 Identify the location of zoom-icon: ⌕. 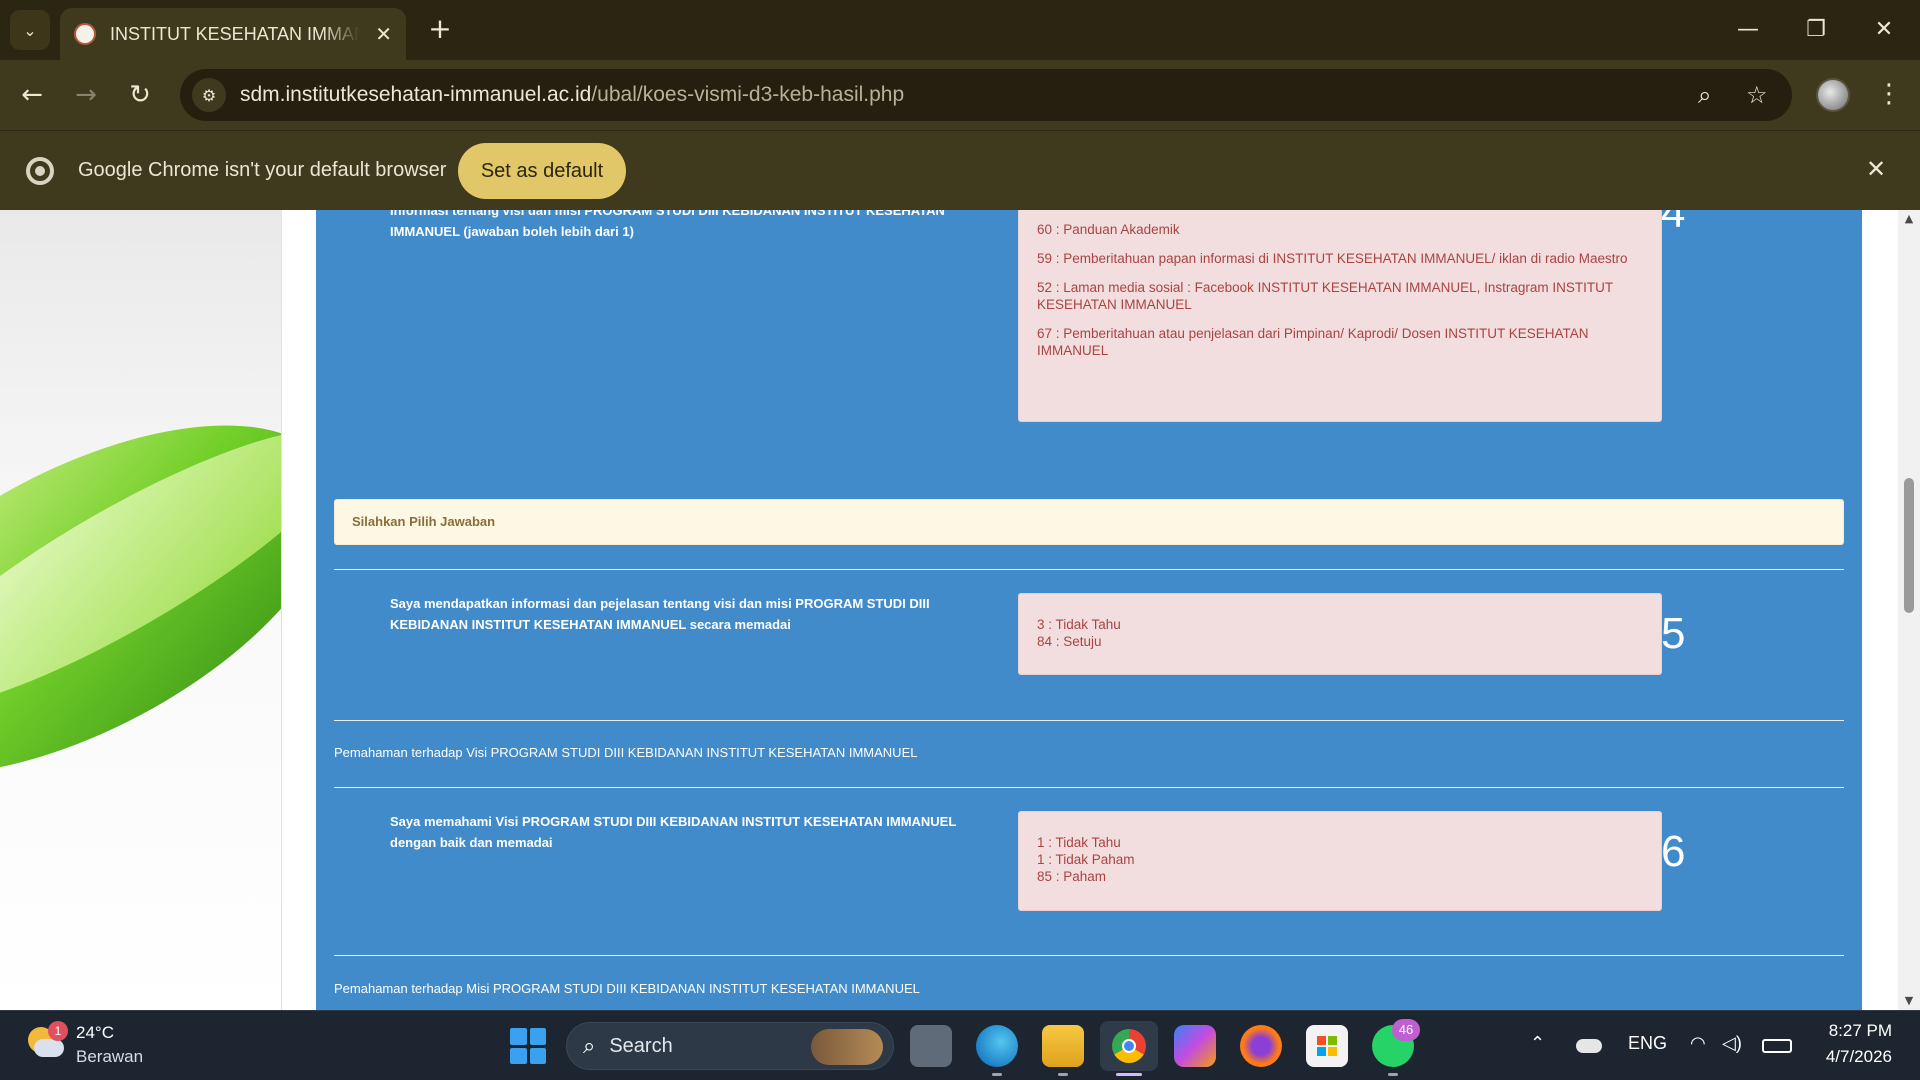
(1704, 95).